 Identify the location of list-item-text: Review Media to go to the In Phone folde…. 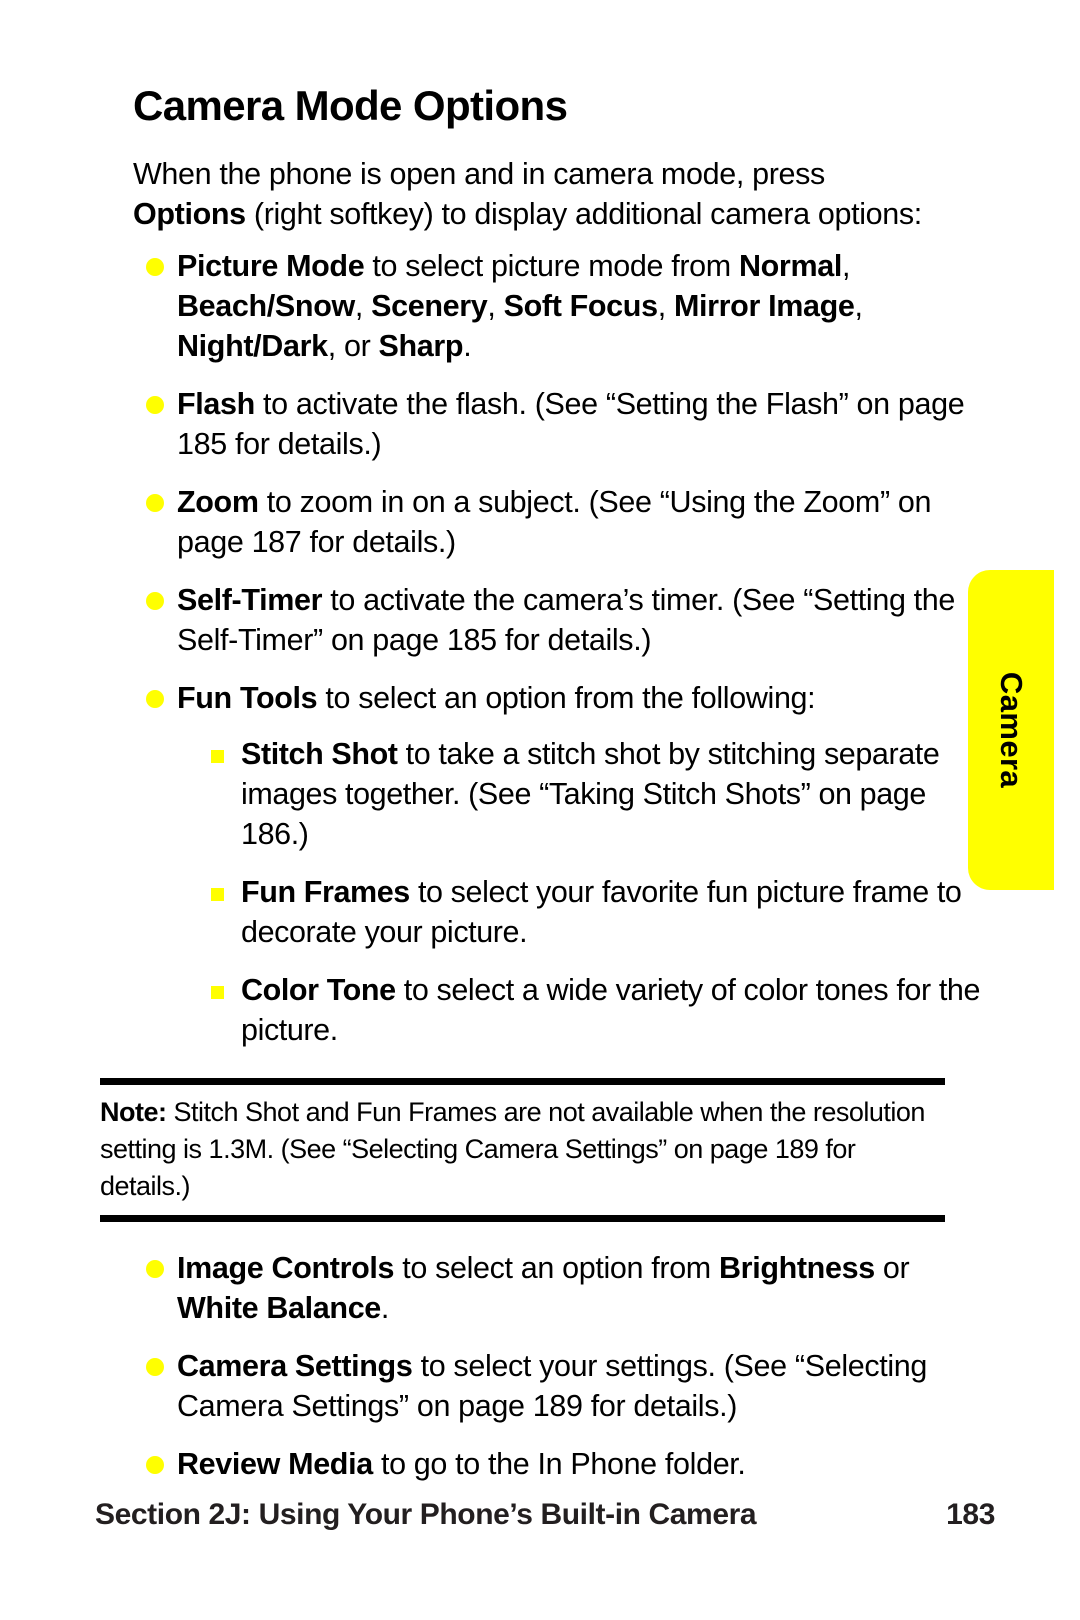
(461, 1464).